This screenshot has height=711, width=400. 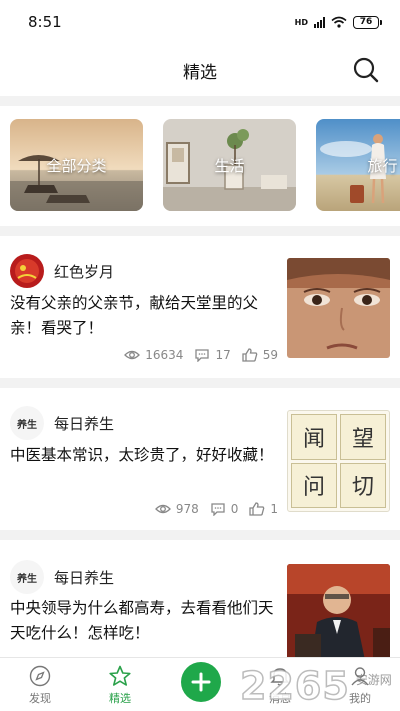 I want to click on wifi-icon, so click(x=339, y=22).